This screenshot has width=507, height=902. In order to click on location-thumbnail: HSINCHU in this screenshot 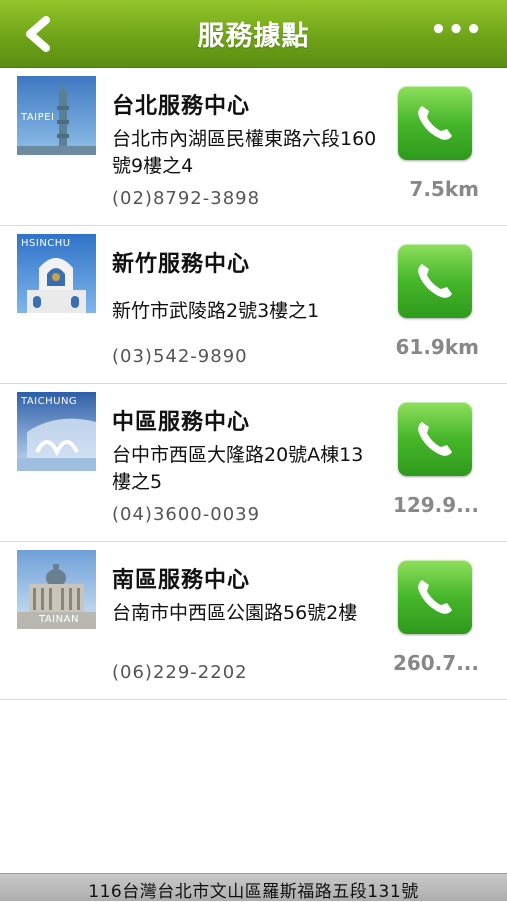, I will do `click(56, 273)`.